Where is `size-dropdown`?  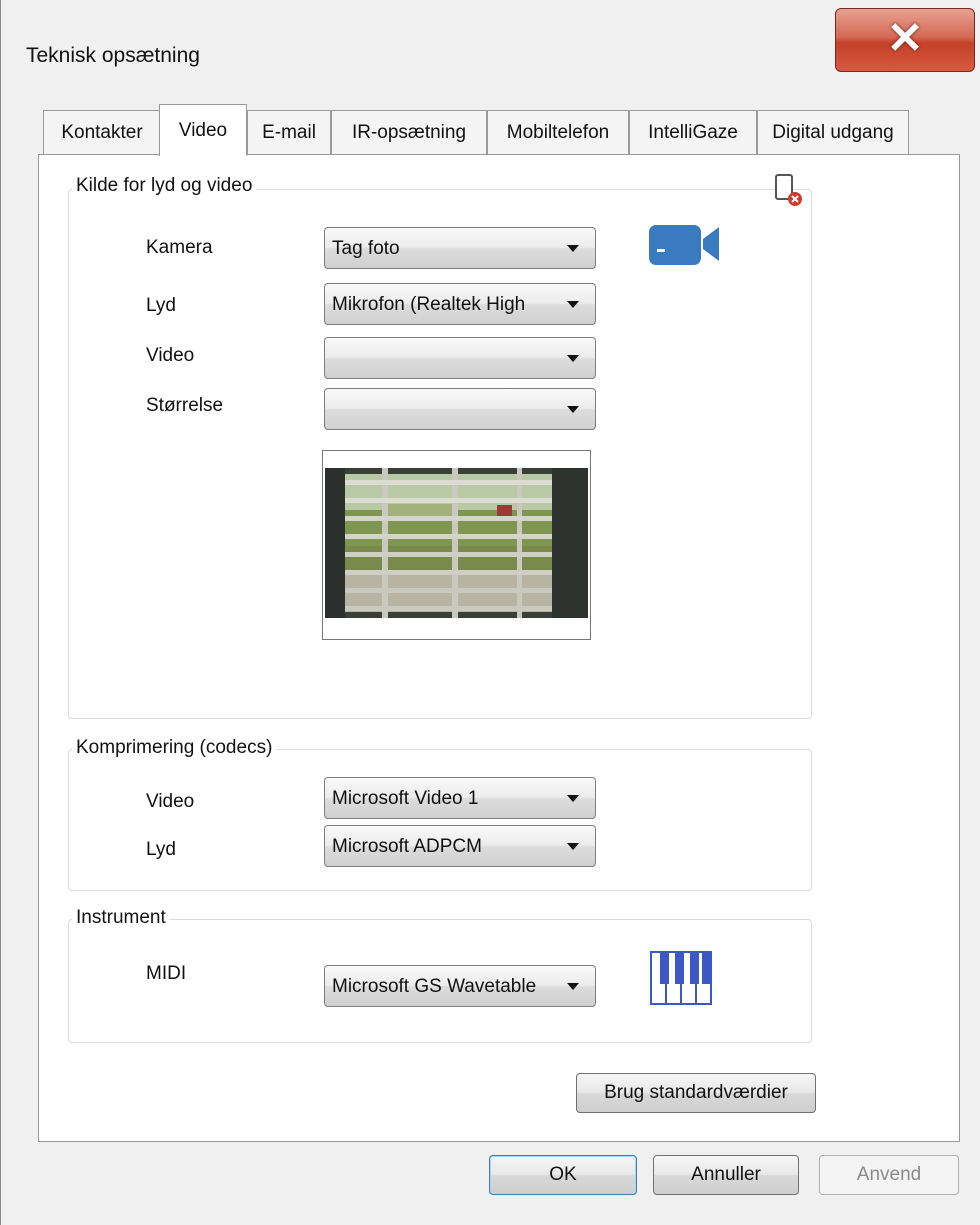
size-dropdown is located at coordinates (460, 409).